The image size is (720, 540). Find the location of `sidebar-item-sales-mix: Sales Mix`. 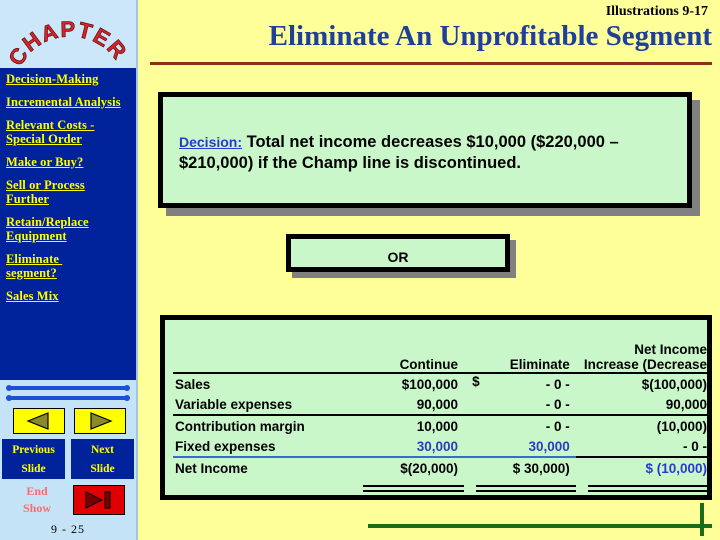

sidebar-item-sales-mix: Sales Mix is located at coordinates (68, 296).